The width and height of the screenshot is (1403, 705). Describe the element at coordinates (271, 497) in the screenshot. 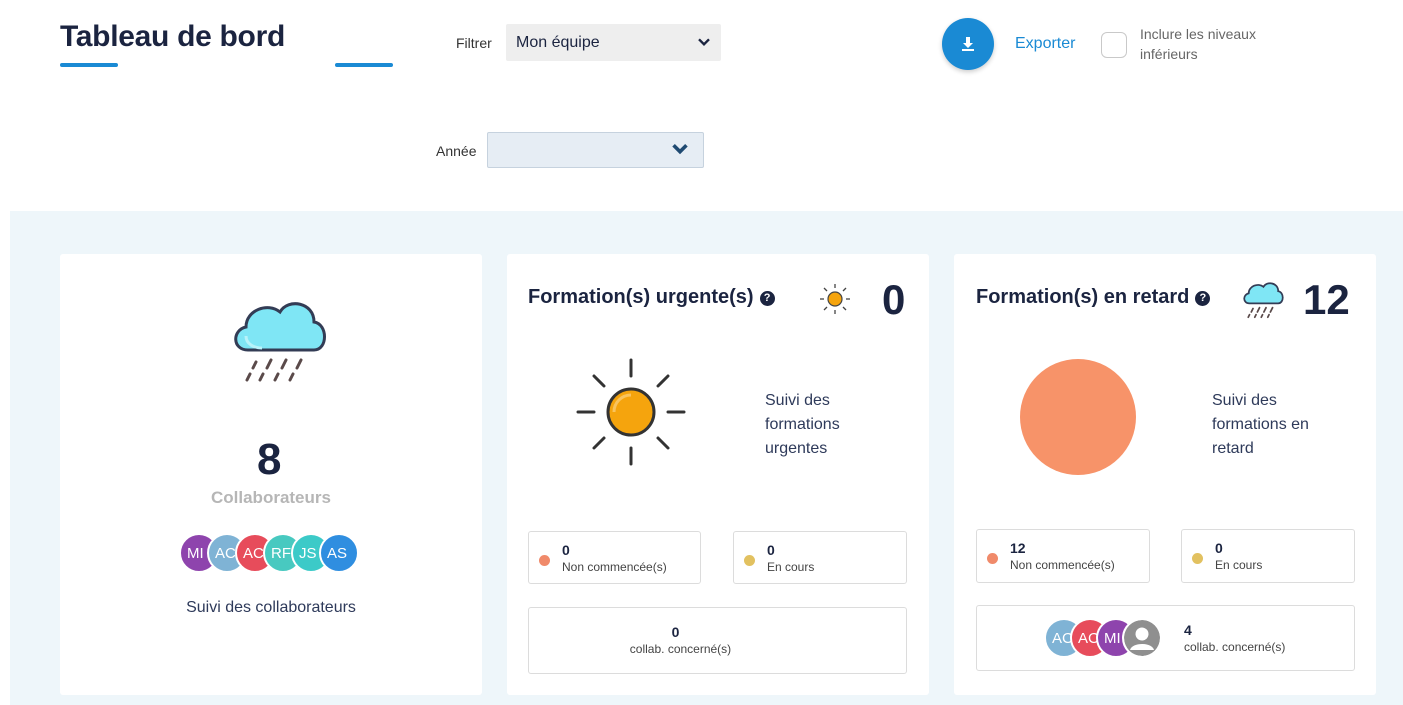

I see `collaborators-label: Collaborateurs` at that location.